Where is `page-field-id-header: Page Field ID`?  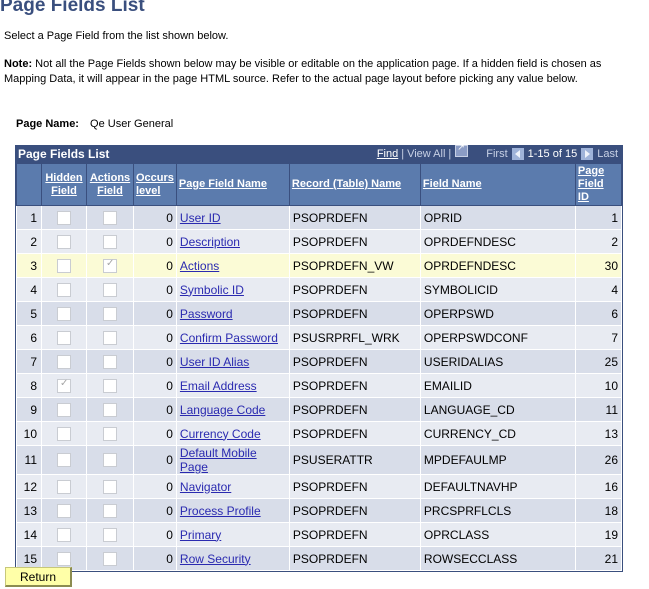 page-field-id-header: Page Field ID is located at coordinates (598, 184).